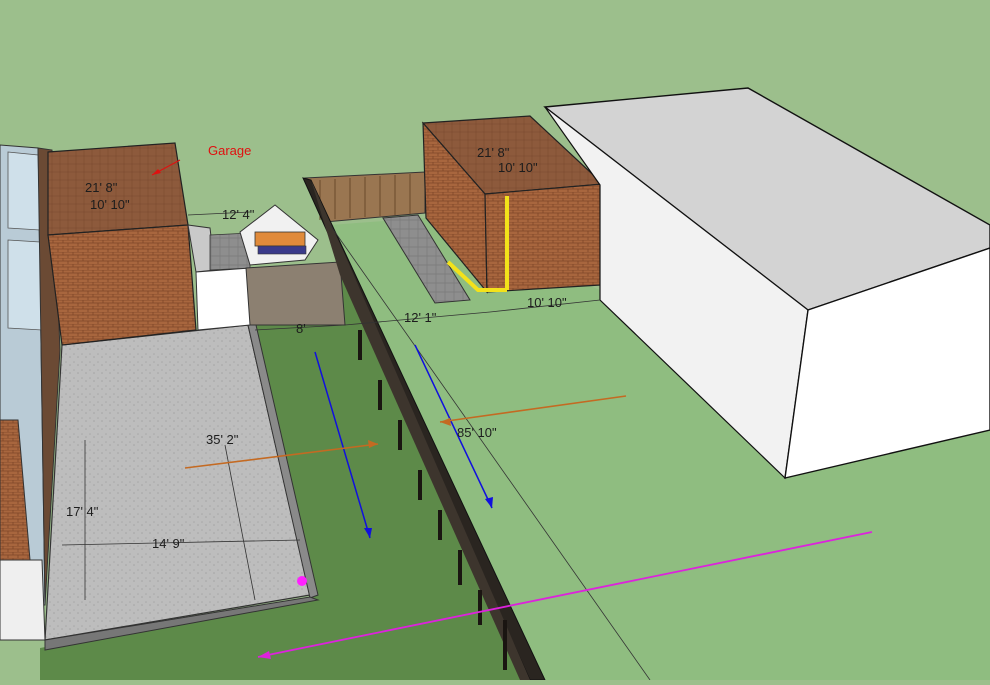 The image size is (990, 685). What do you see at coordinates (518, 167) in the screenshot?
I see `dim-garage-right-depth: 10' 10"` at bounding box center [518, 167].